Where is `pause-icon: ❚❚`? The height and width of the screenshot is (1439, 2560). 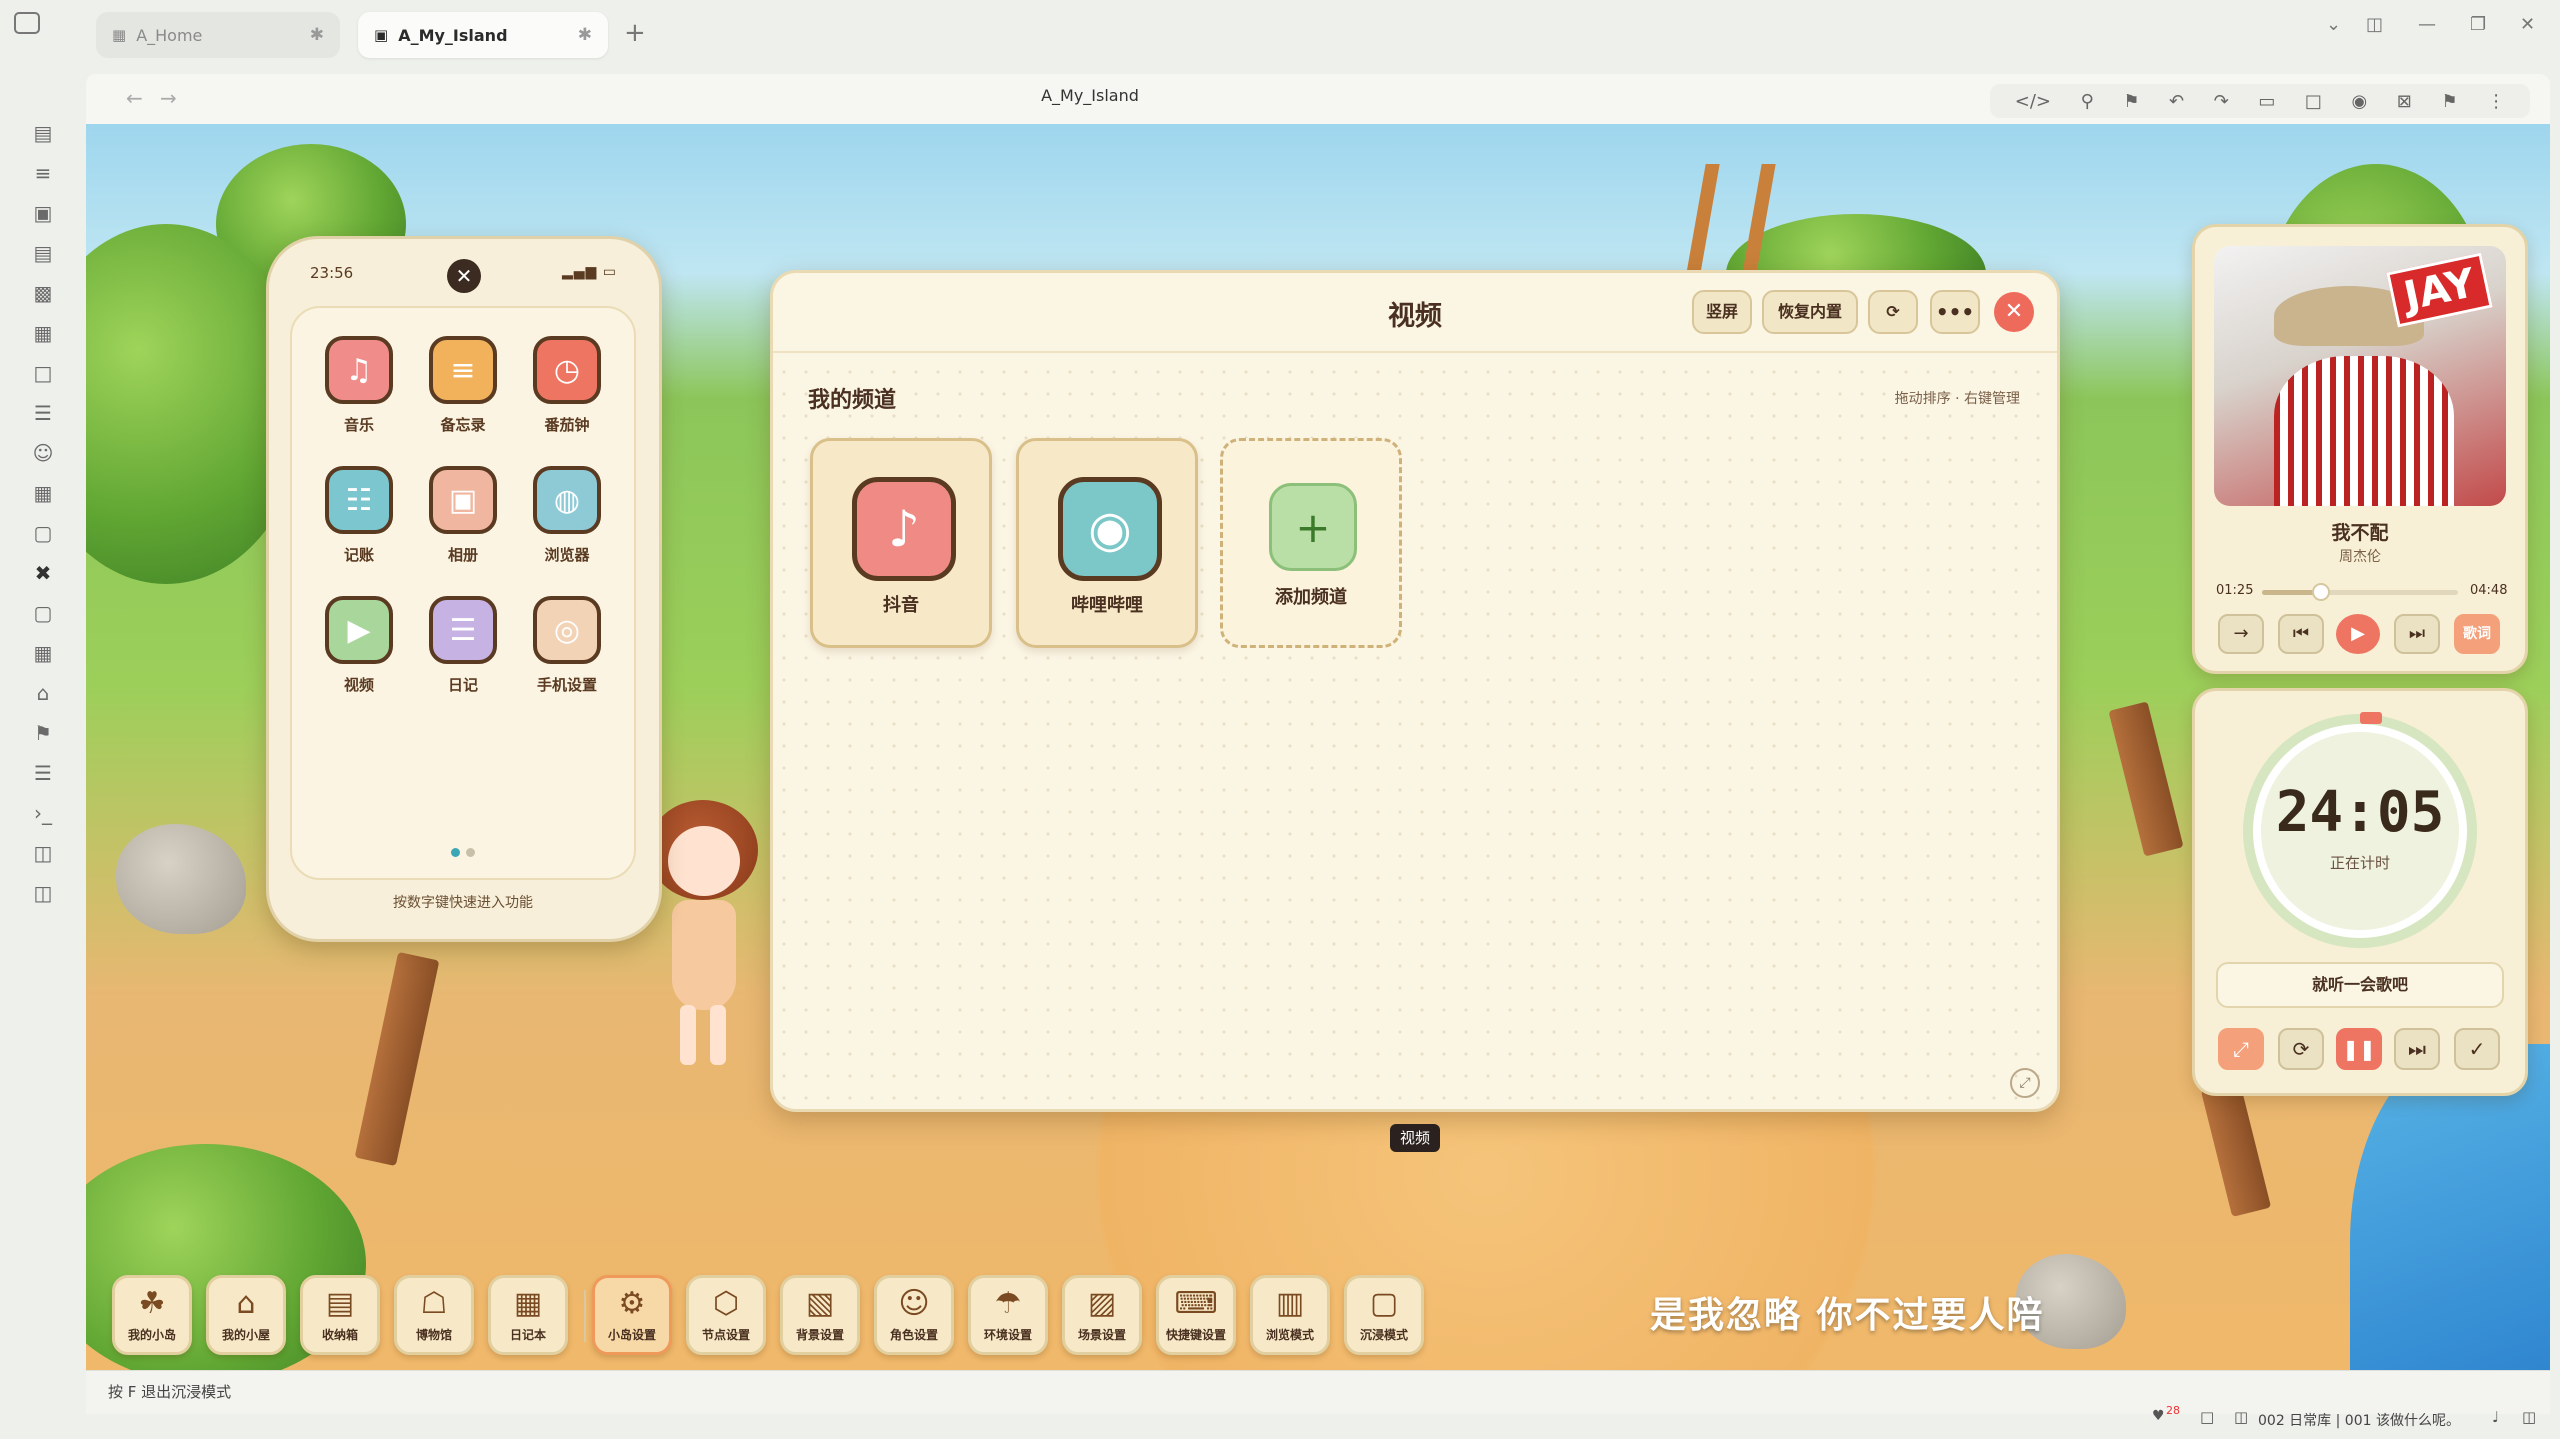
pause-icon: ❚❚ is located at coordinates (2359, 1049).